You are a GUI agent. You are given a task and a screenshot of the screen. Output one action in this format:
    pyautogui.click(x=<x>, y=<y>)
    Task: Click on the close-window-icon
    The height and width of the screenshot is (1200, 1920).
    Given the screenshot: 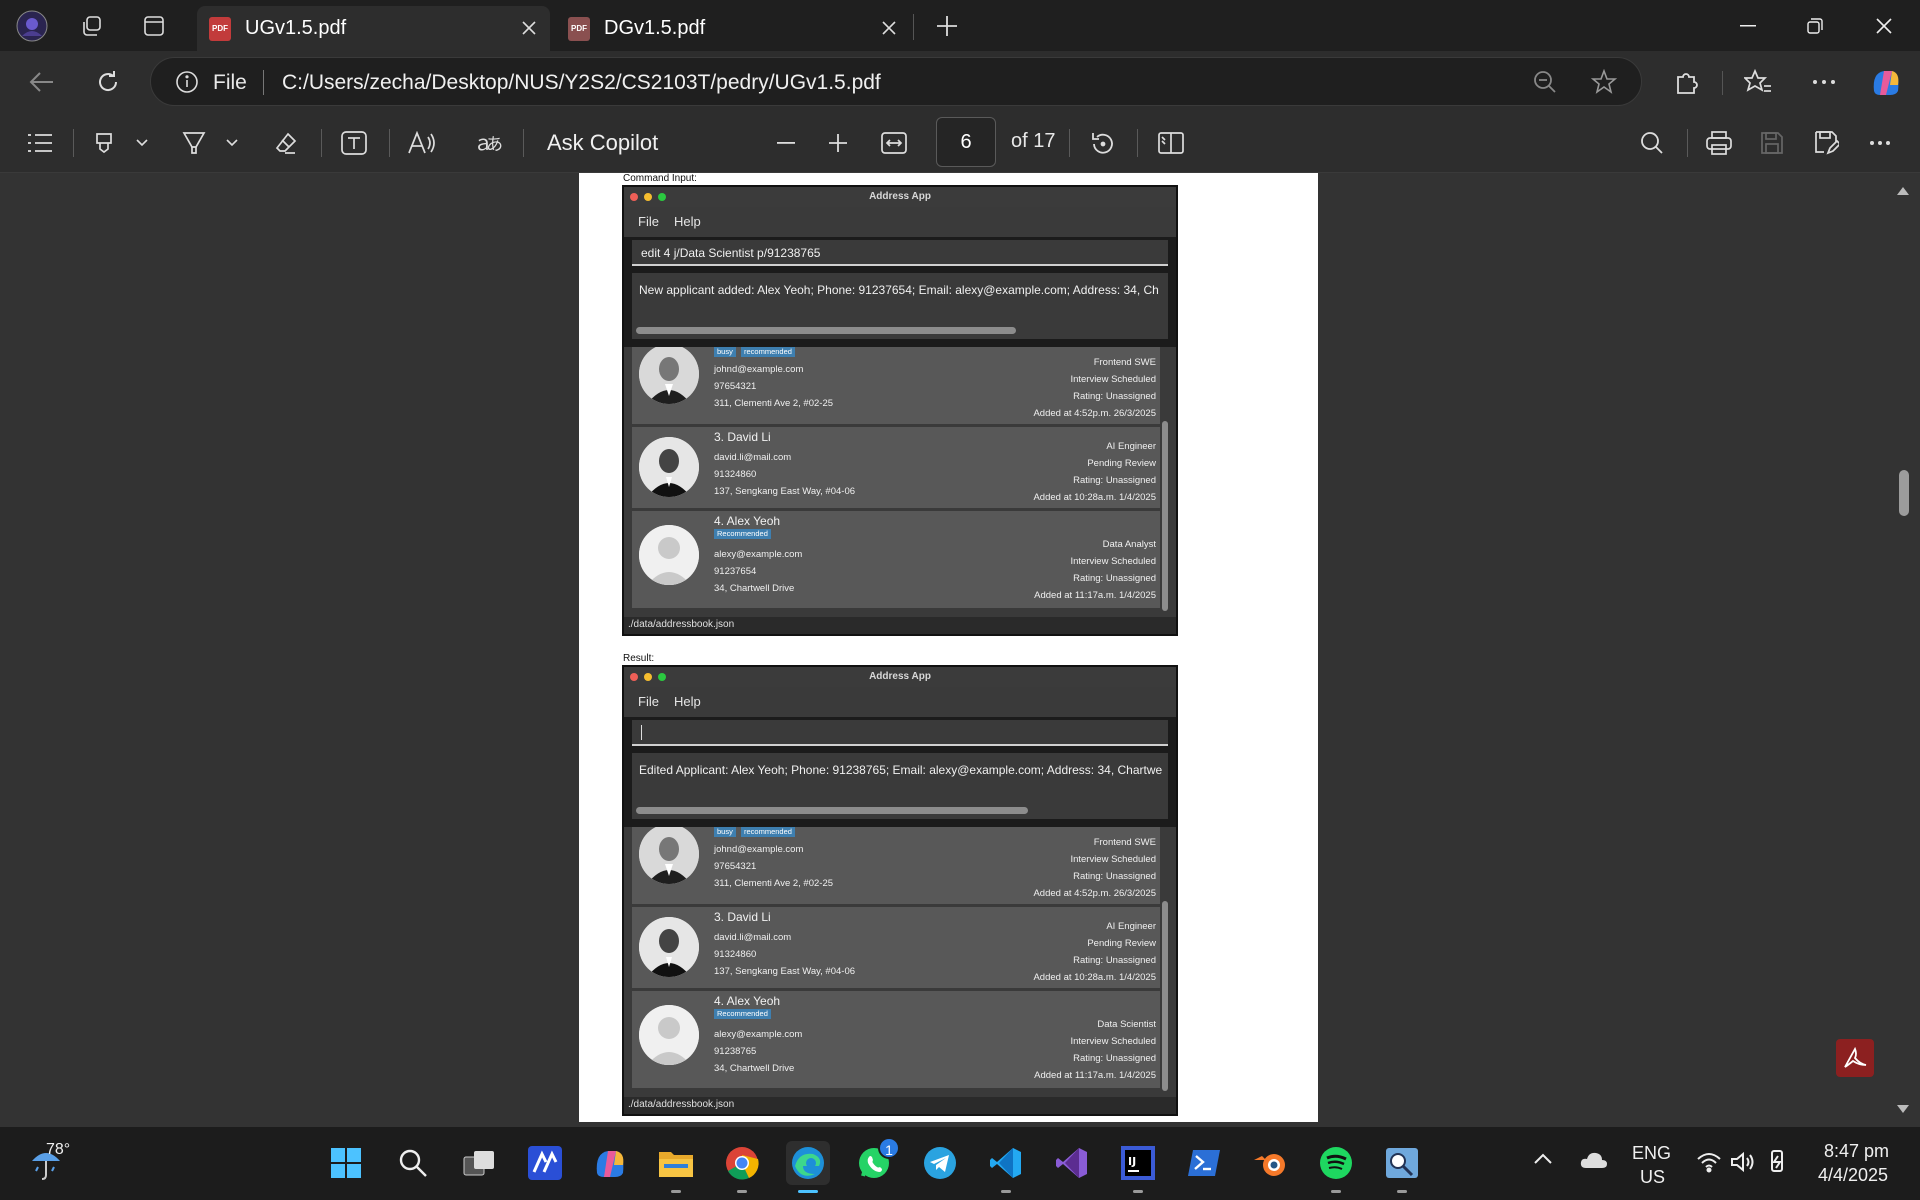 What is the action you would take?
    pyautogui.click(x=1884, y=25)
    